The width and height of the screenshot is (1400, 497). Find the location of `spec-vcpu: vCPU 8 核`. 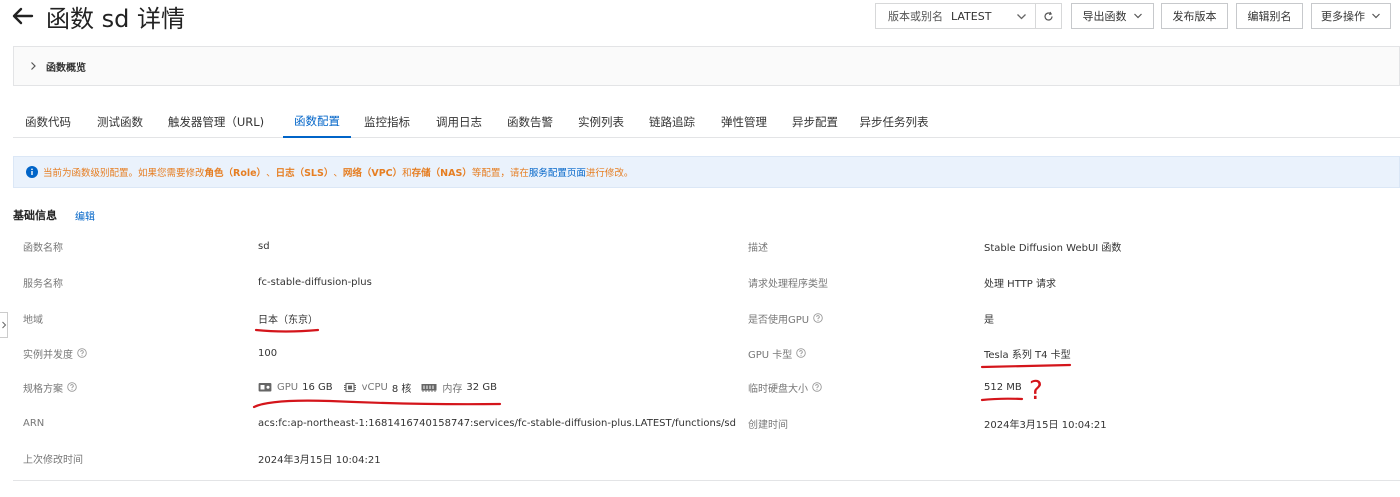

spec-vcpu: vCPU 8 核 is located at coordinates (377, 387).